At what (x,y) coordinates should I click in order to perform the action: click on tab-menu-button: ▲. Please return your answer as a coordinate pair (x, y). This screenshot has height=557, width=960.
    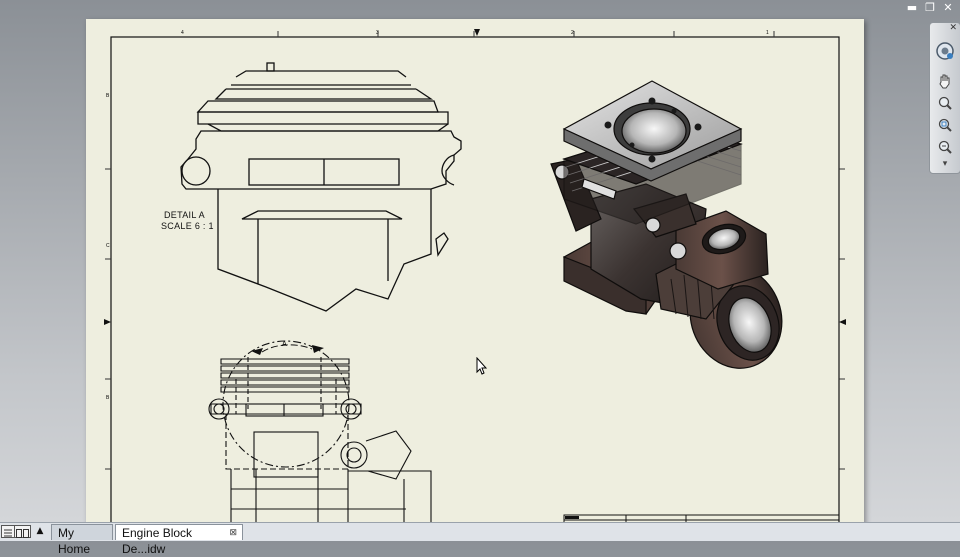
    Looking at the image, I should click on (40, 531).